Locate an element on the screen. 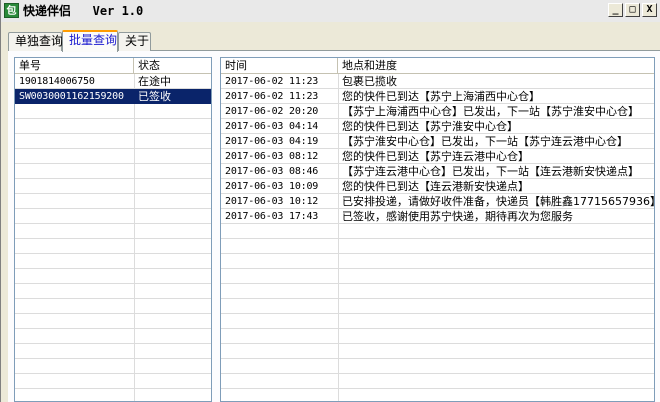  tracking-detail: 您的快件已到达【苏宁连云港中心仓】 is located at coordinates (435, 156).